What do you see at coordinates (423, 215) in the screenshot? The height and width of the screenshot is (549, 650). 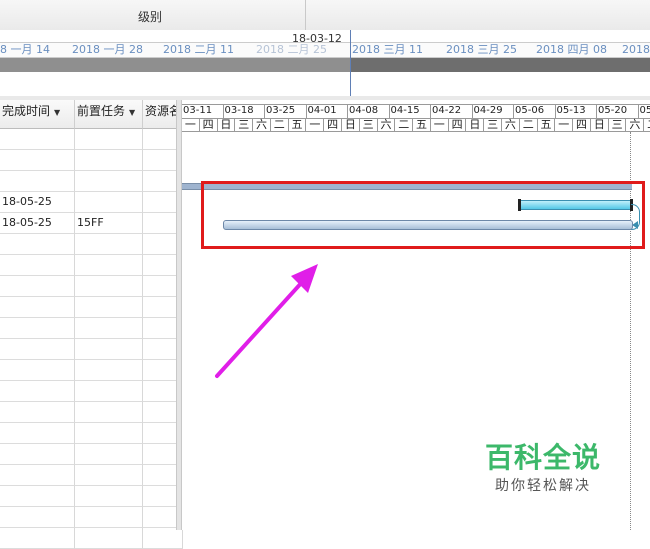 I see `highlight-box` at bounding box center [423, 215].